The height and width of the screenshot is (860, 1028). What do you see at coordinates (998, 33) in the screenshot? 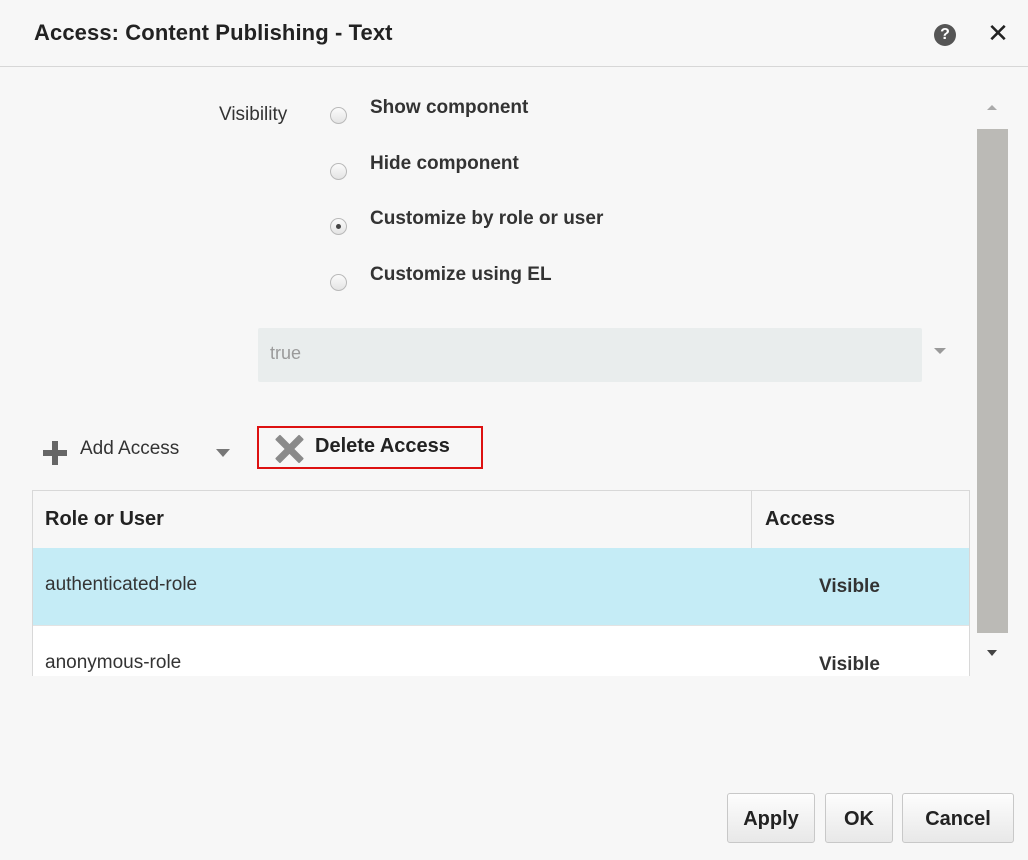
I see `close-icon: ✕` at bounding box center [998, 33].